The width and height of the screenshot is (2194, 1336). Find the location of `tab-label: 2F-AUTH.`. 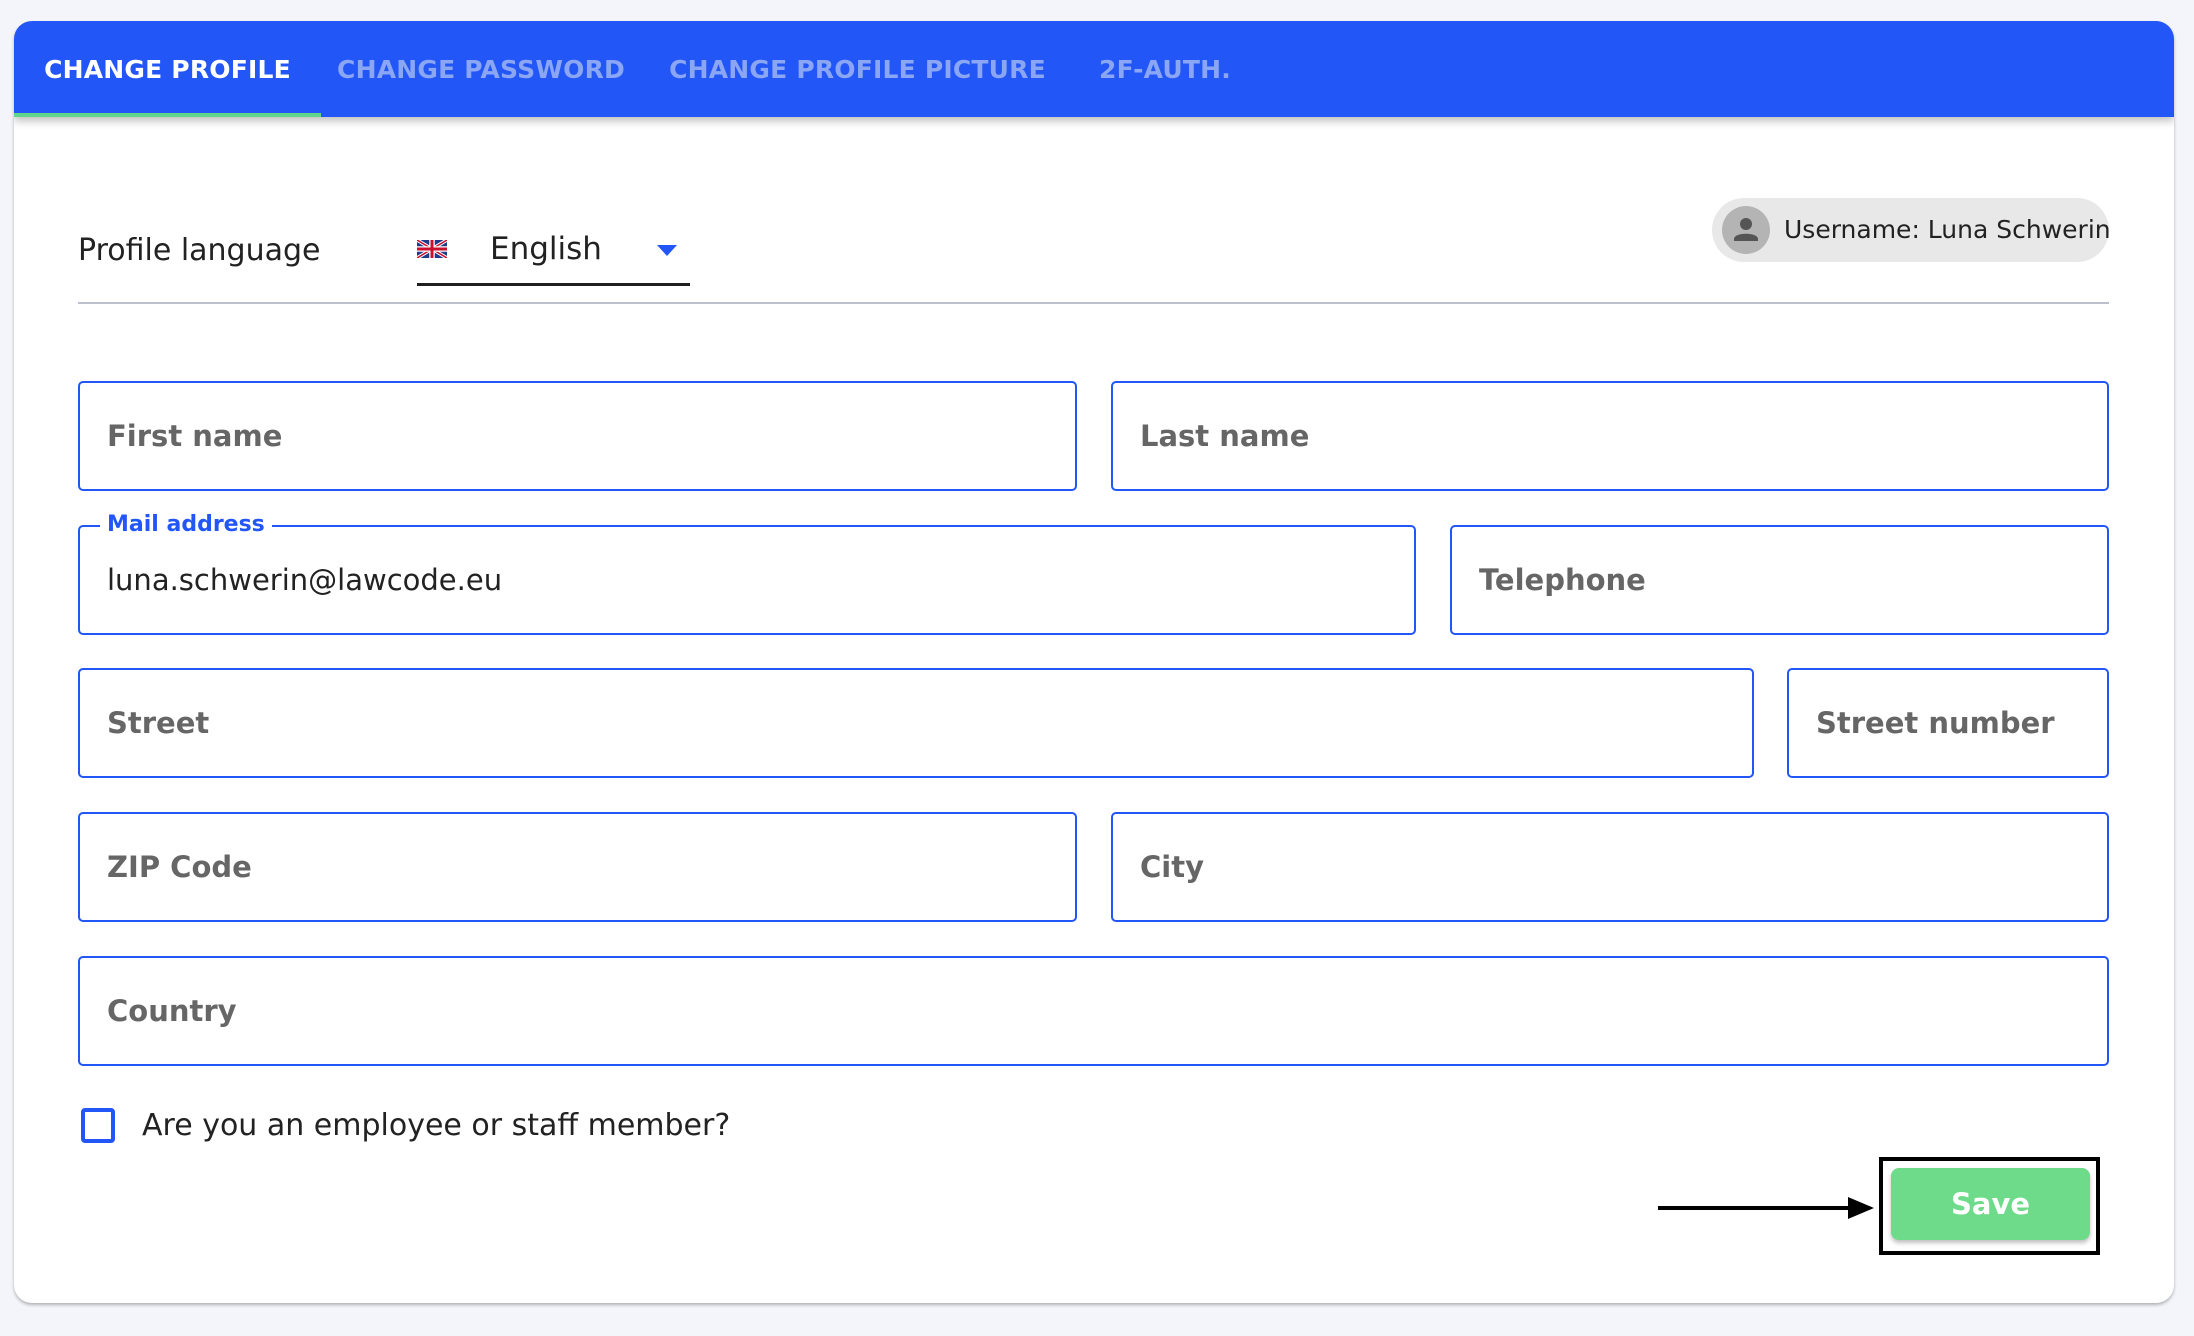

tab-label: 2F-AUTH. is located at coordinates (1165, 69).